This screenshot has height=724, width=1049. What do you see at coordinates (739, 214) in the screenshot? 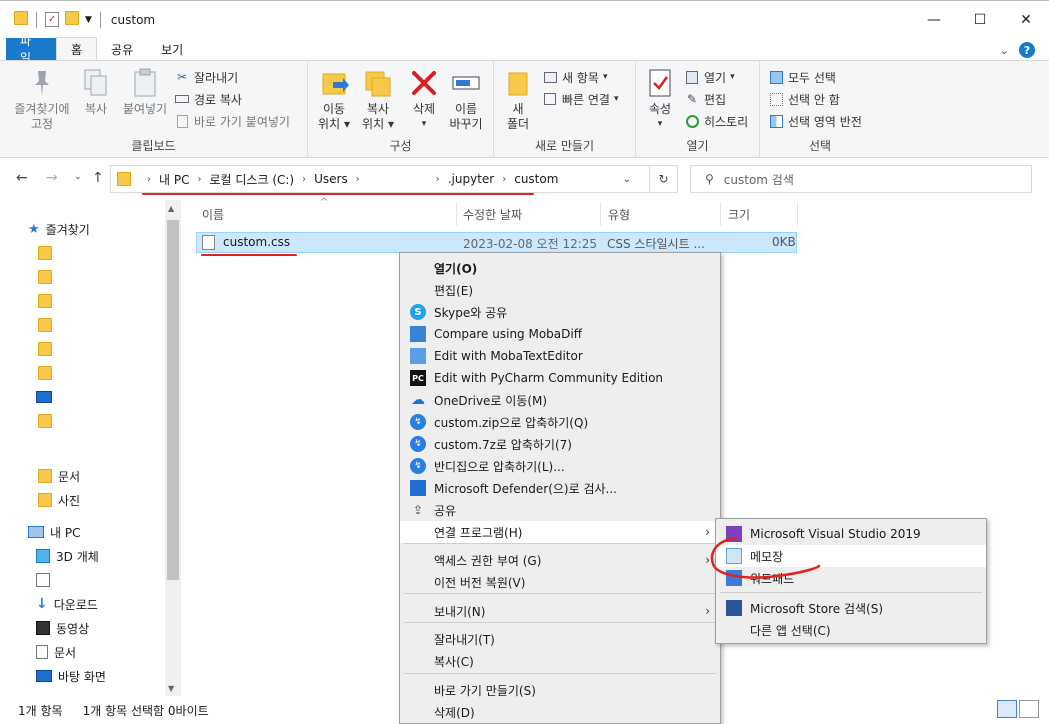
I see `column-header-size: 크기` at bounding box center [739, 214].